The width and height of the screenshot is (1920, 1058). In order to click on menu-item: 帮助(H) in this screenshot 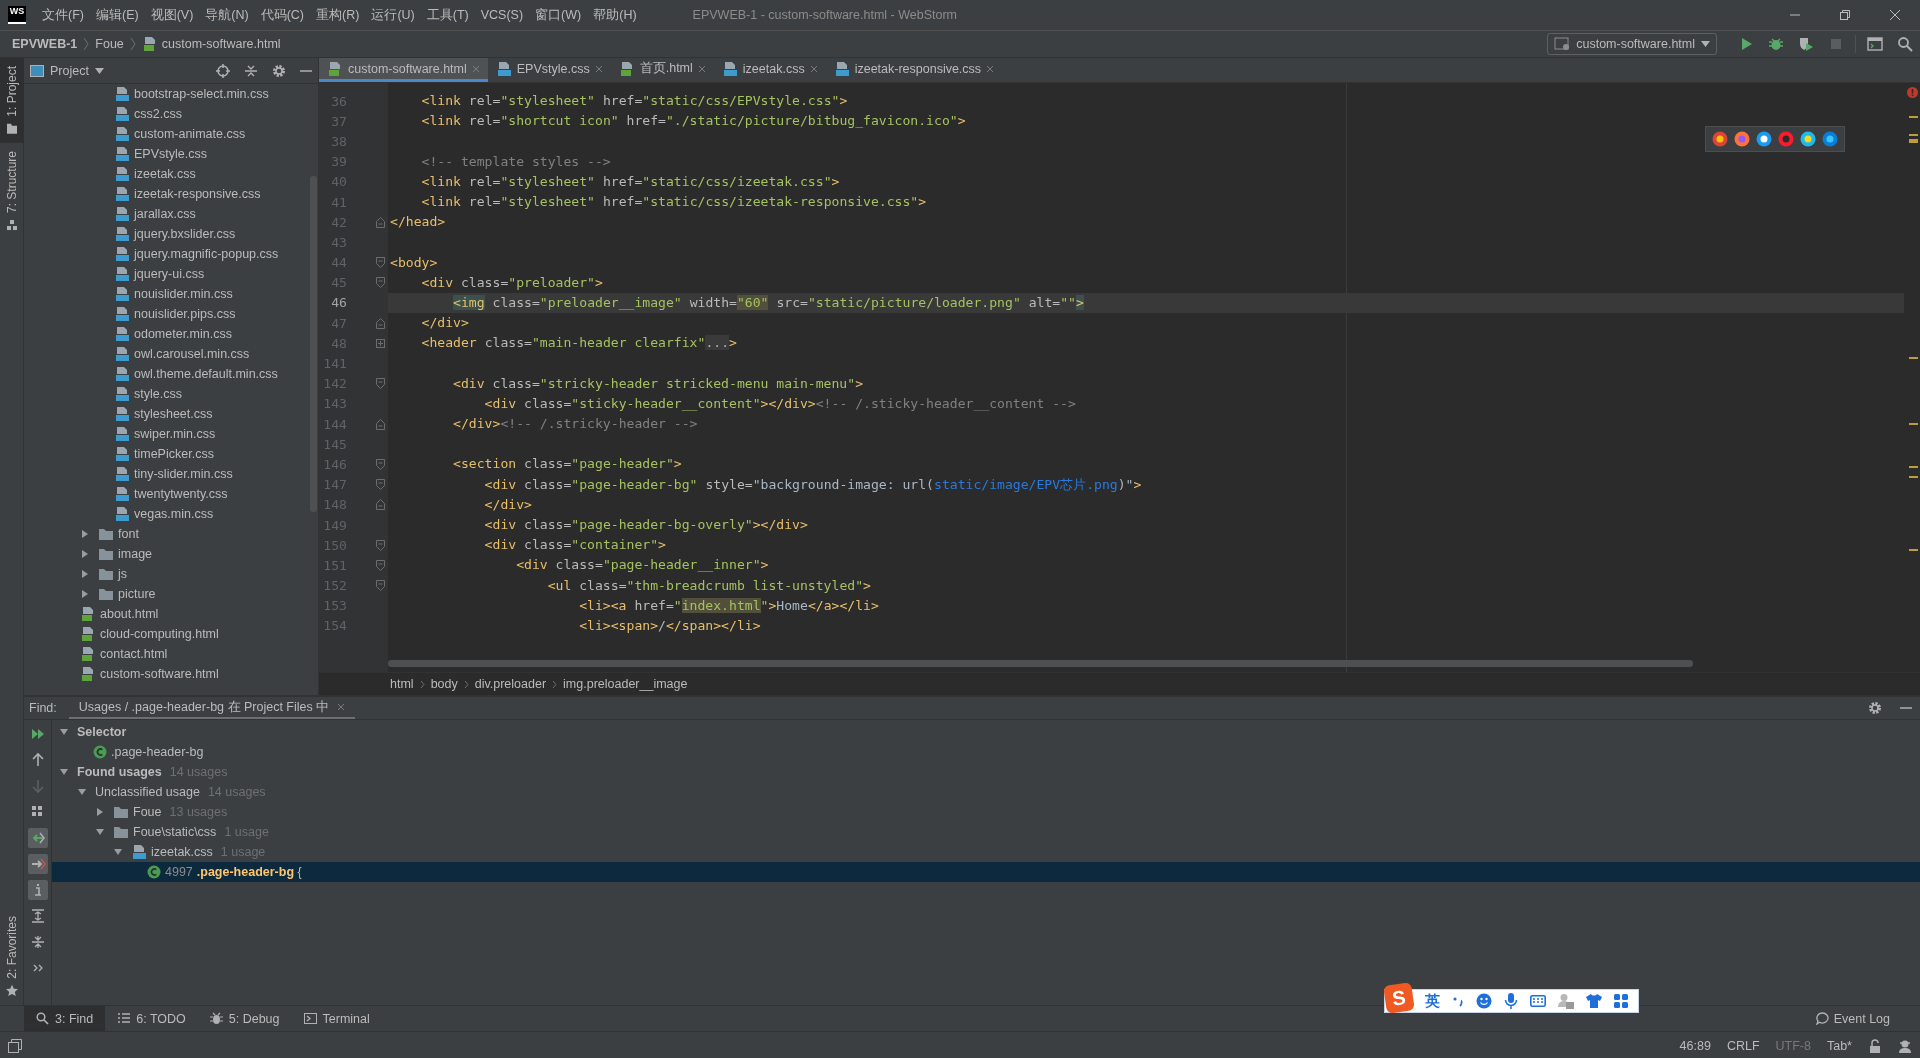, I will do `click(615, 15)`.